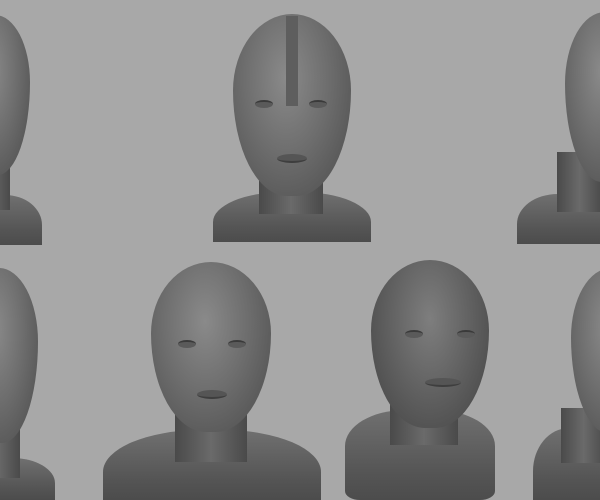 Image resolution: width=600 pixels, height=500 pixels. Describe the element at coordinates (25, 127) in the screenshot. I see `bust-top-left` at that location.